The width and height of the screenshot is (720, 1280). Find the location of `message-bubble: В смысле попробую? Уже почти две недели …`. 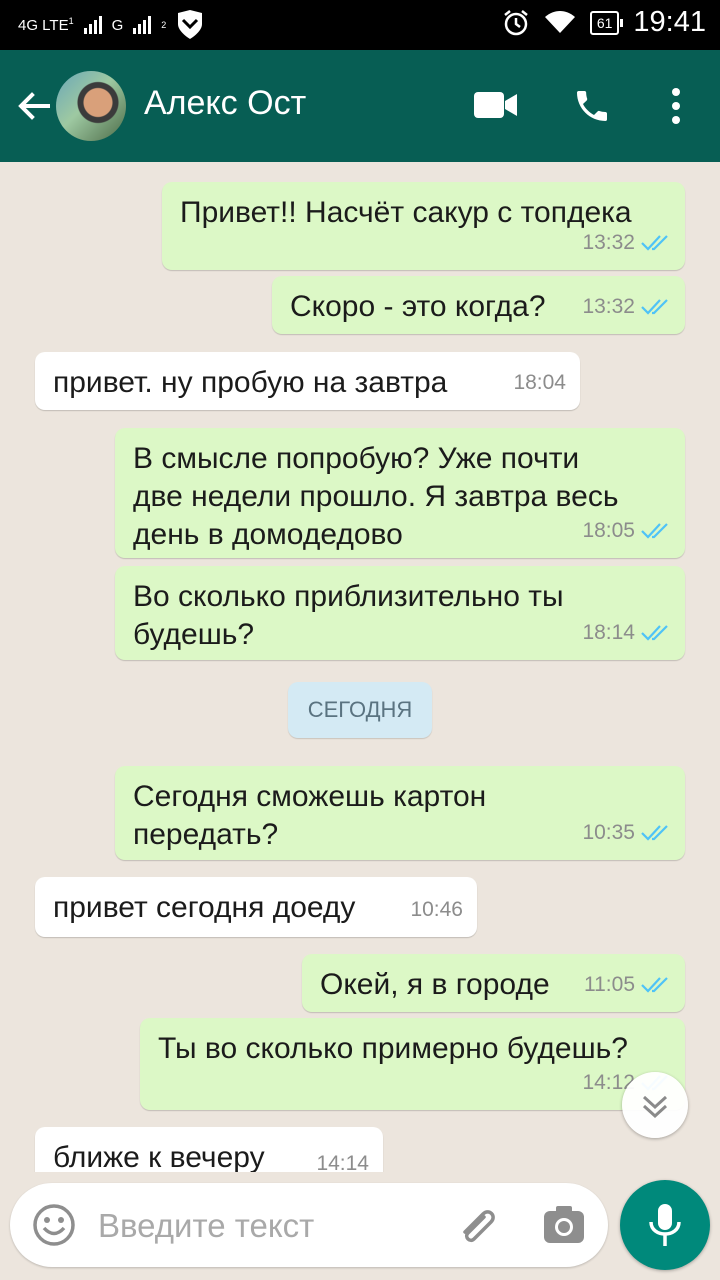

message-bubble: В смысле попробую? Уже почти две недели … is located at coordinates (400, 493).